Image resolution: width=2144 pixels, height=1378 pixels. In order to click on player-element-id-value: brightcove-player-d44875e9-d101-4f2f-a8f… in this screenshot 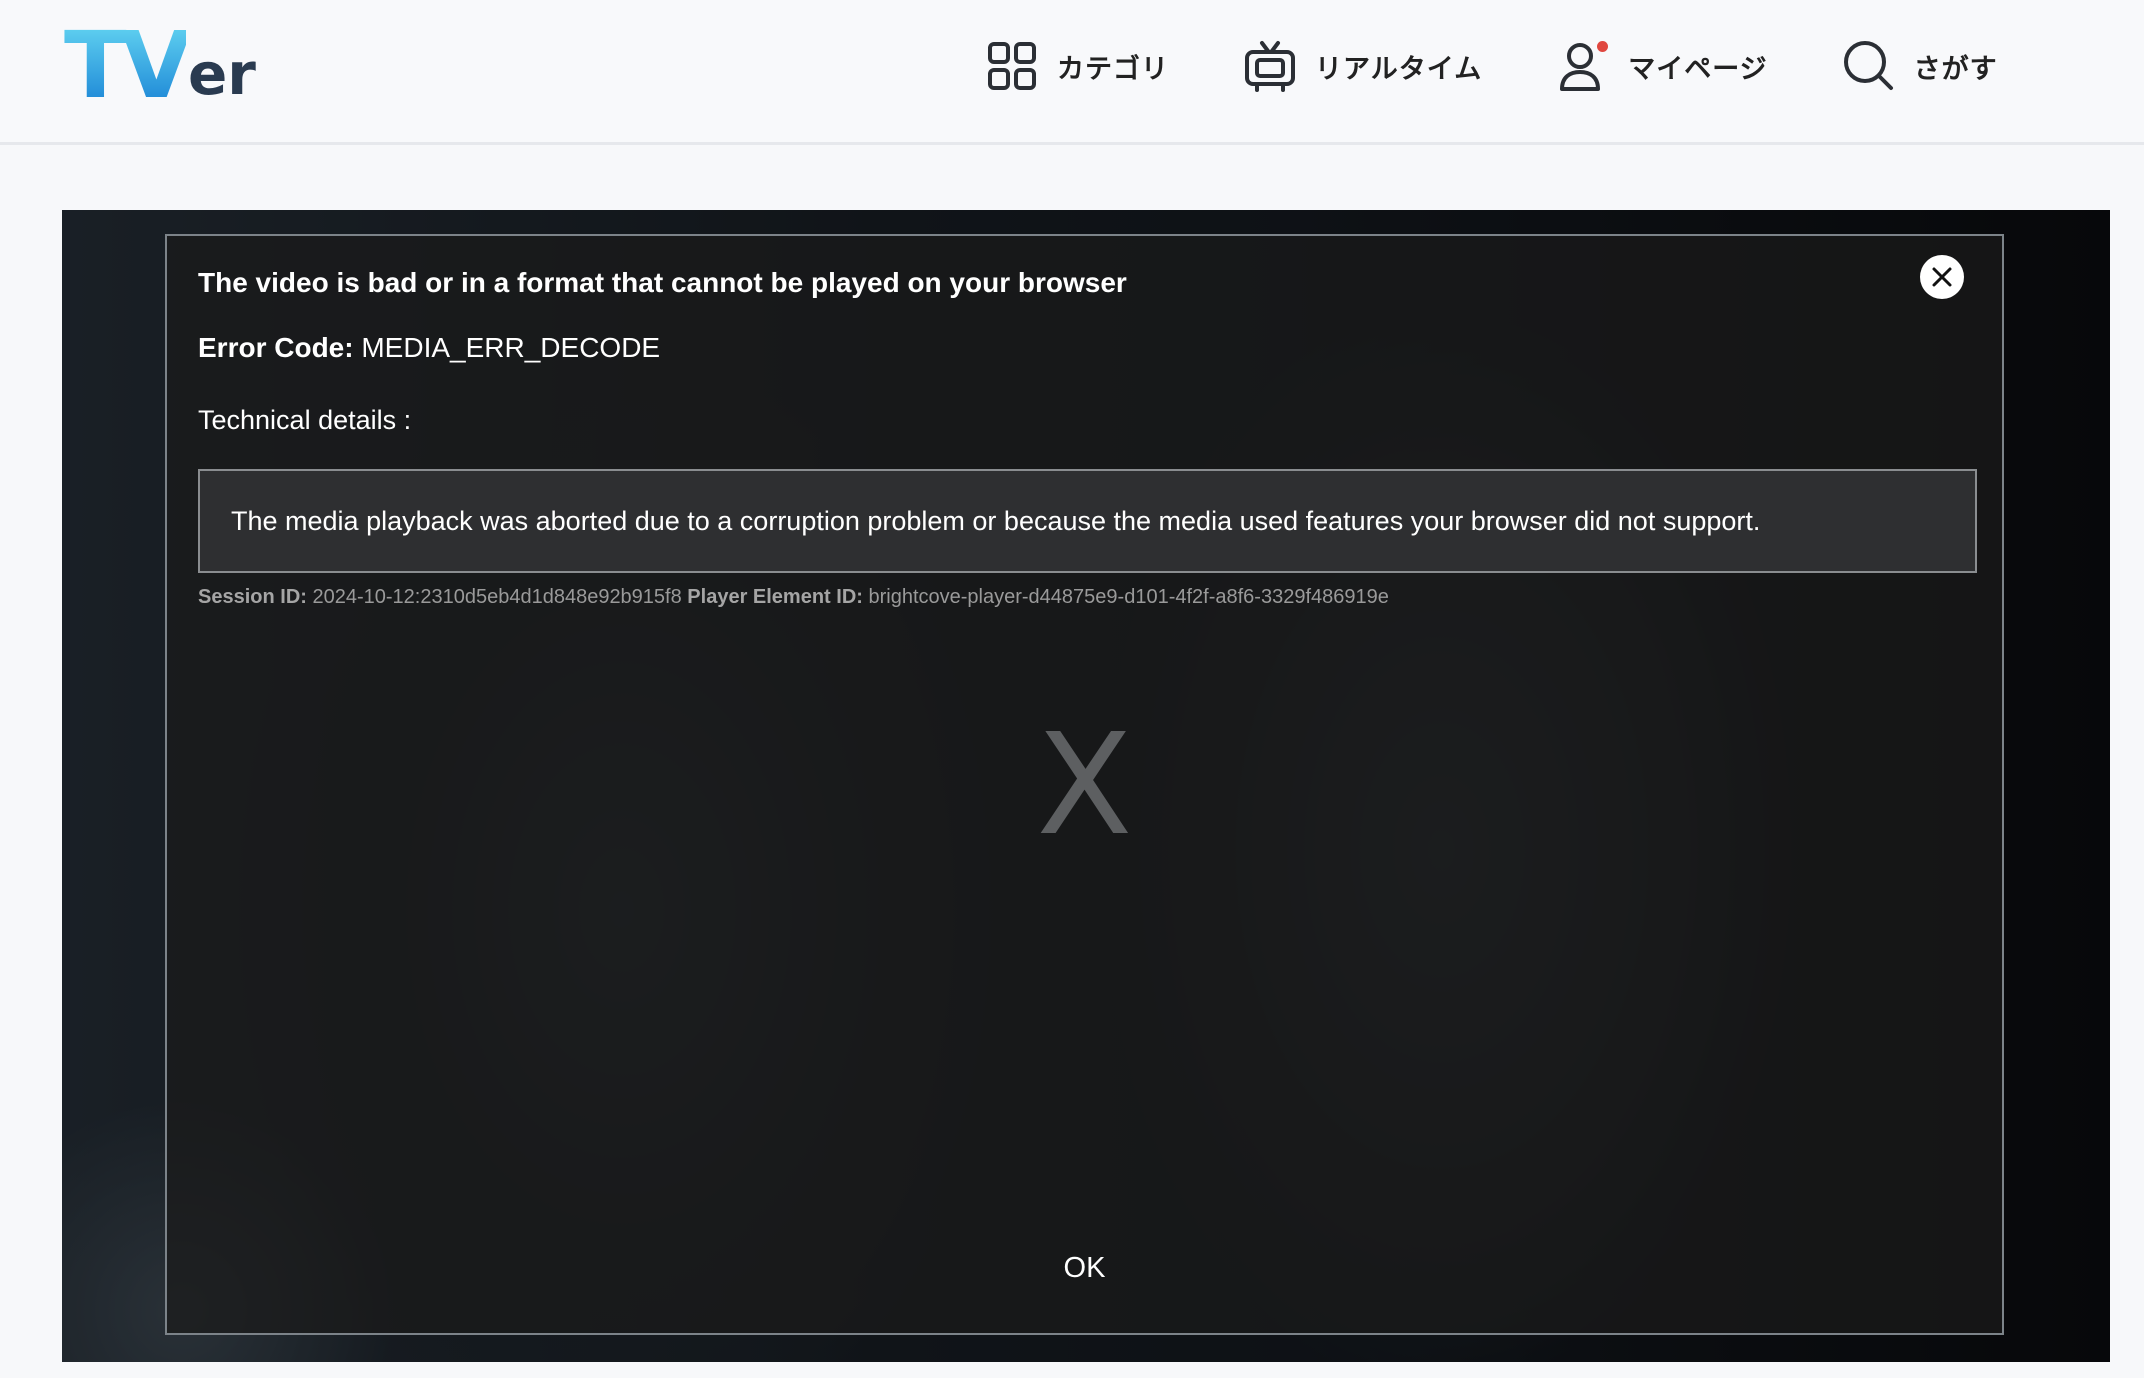, I will do `click(1128, 597)`.